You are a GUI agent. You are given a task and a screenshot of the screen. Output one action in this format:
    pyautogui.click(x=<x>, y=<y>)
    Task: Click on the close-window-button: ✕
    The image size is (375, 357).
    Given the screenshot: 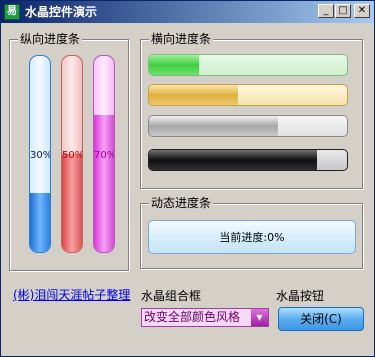 What is the action you would take?
    pyautogui.click(x=362, y=11)
    